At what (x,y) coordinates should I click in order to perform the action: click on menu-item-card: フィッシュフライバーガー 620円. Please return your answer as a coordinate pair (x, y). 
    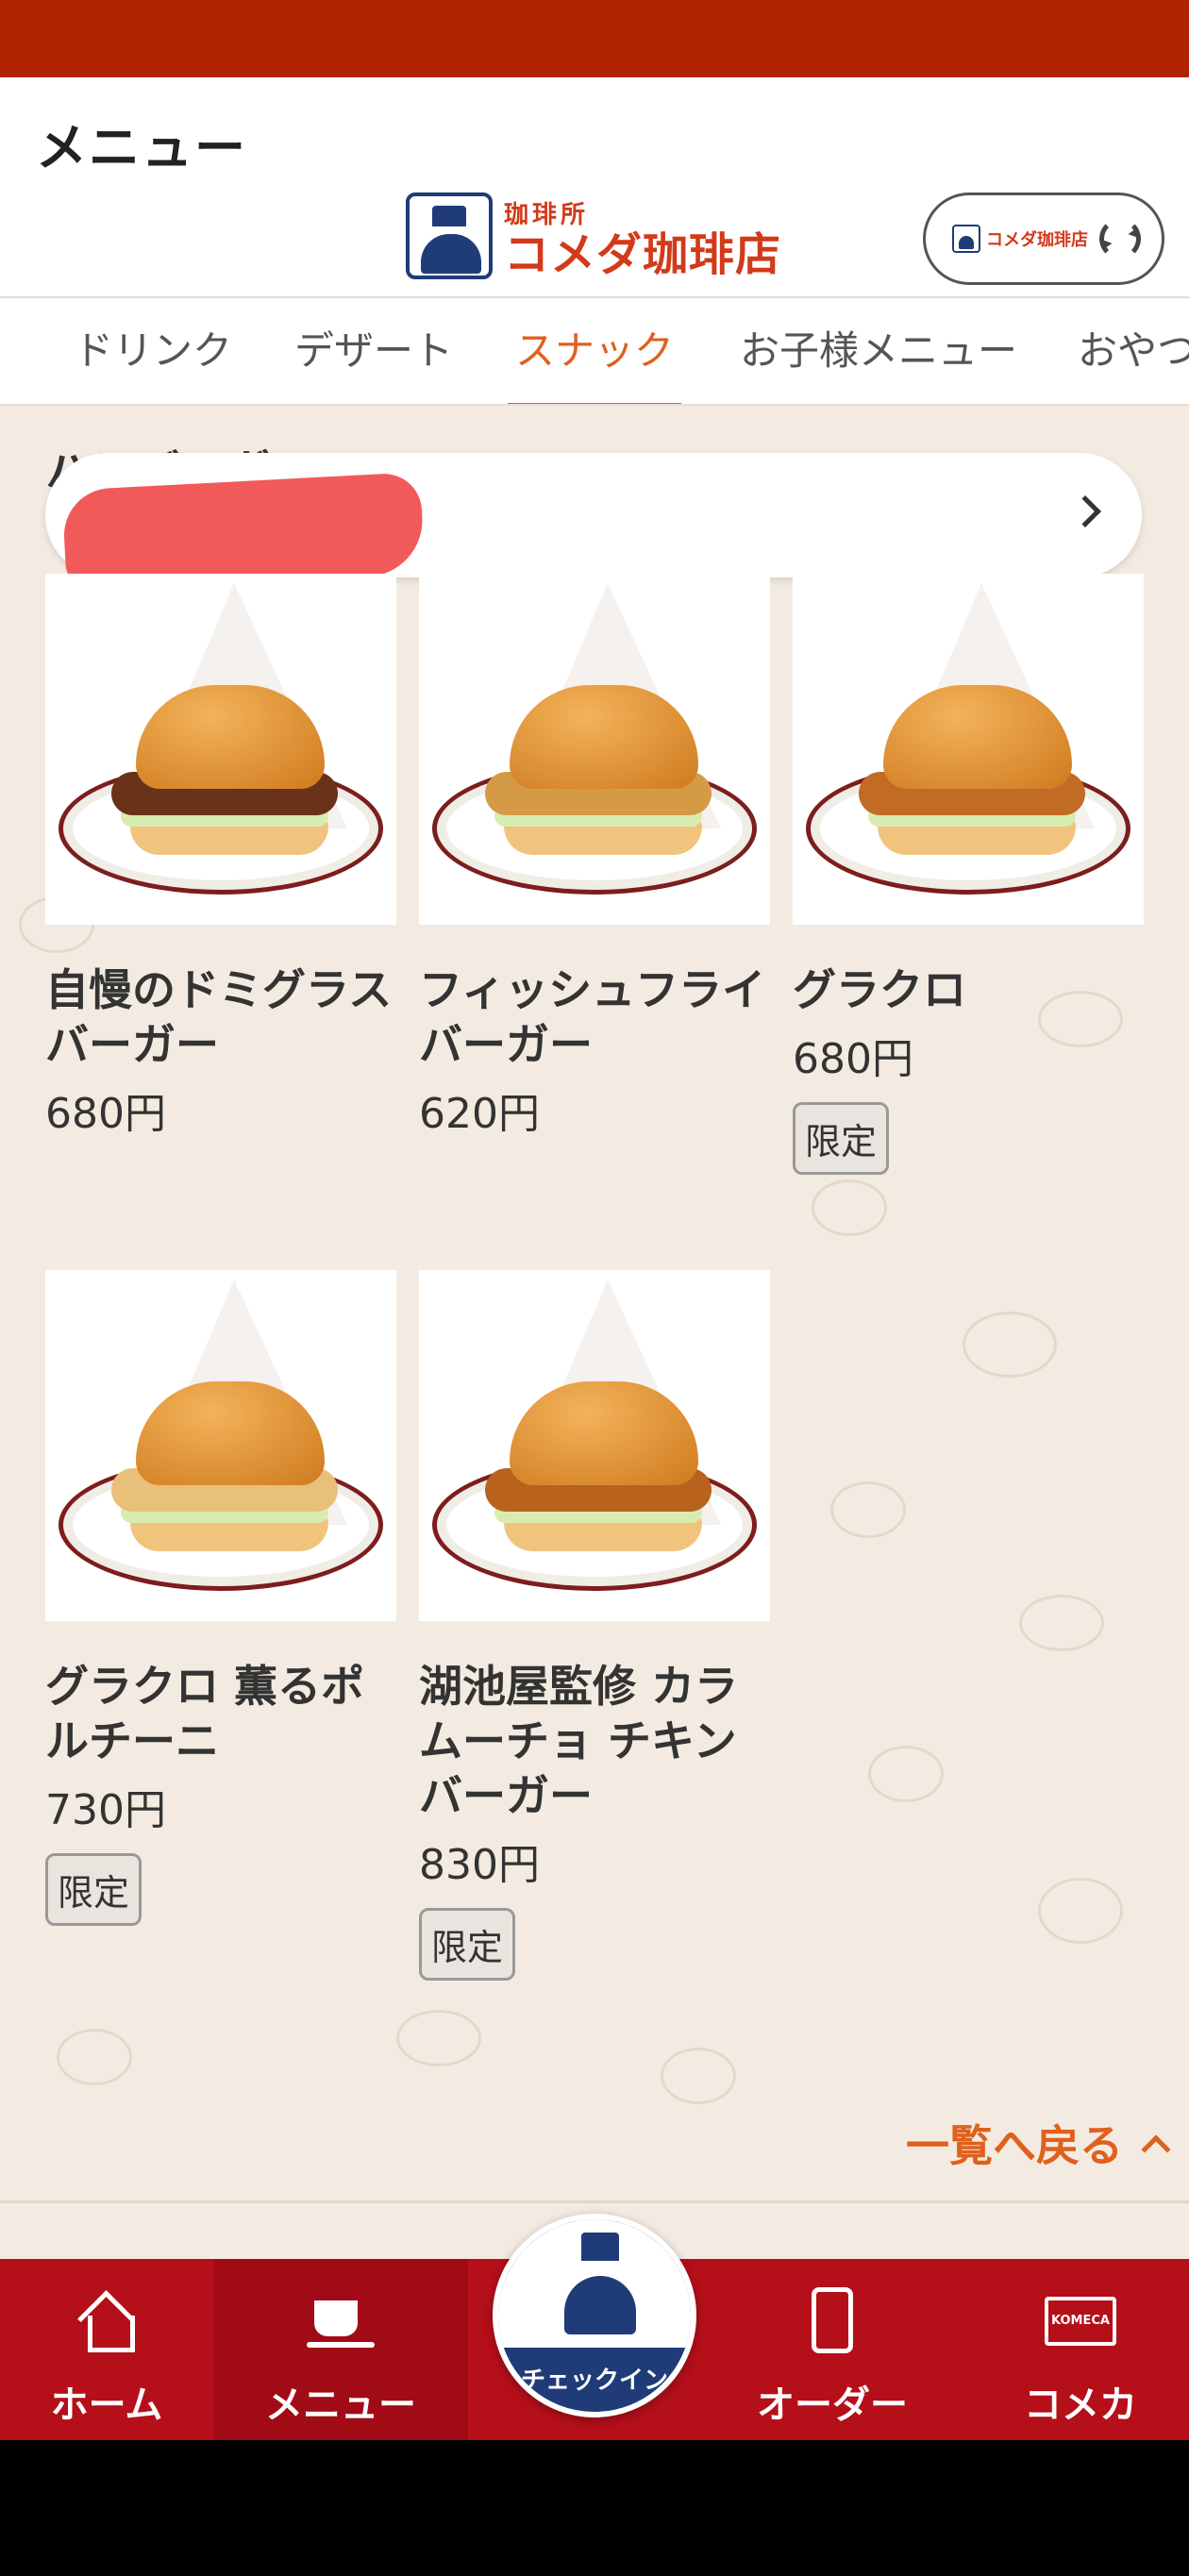
    Looking at the image, I should click on (594, 857).